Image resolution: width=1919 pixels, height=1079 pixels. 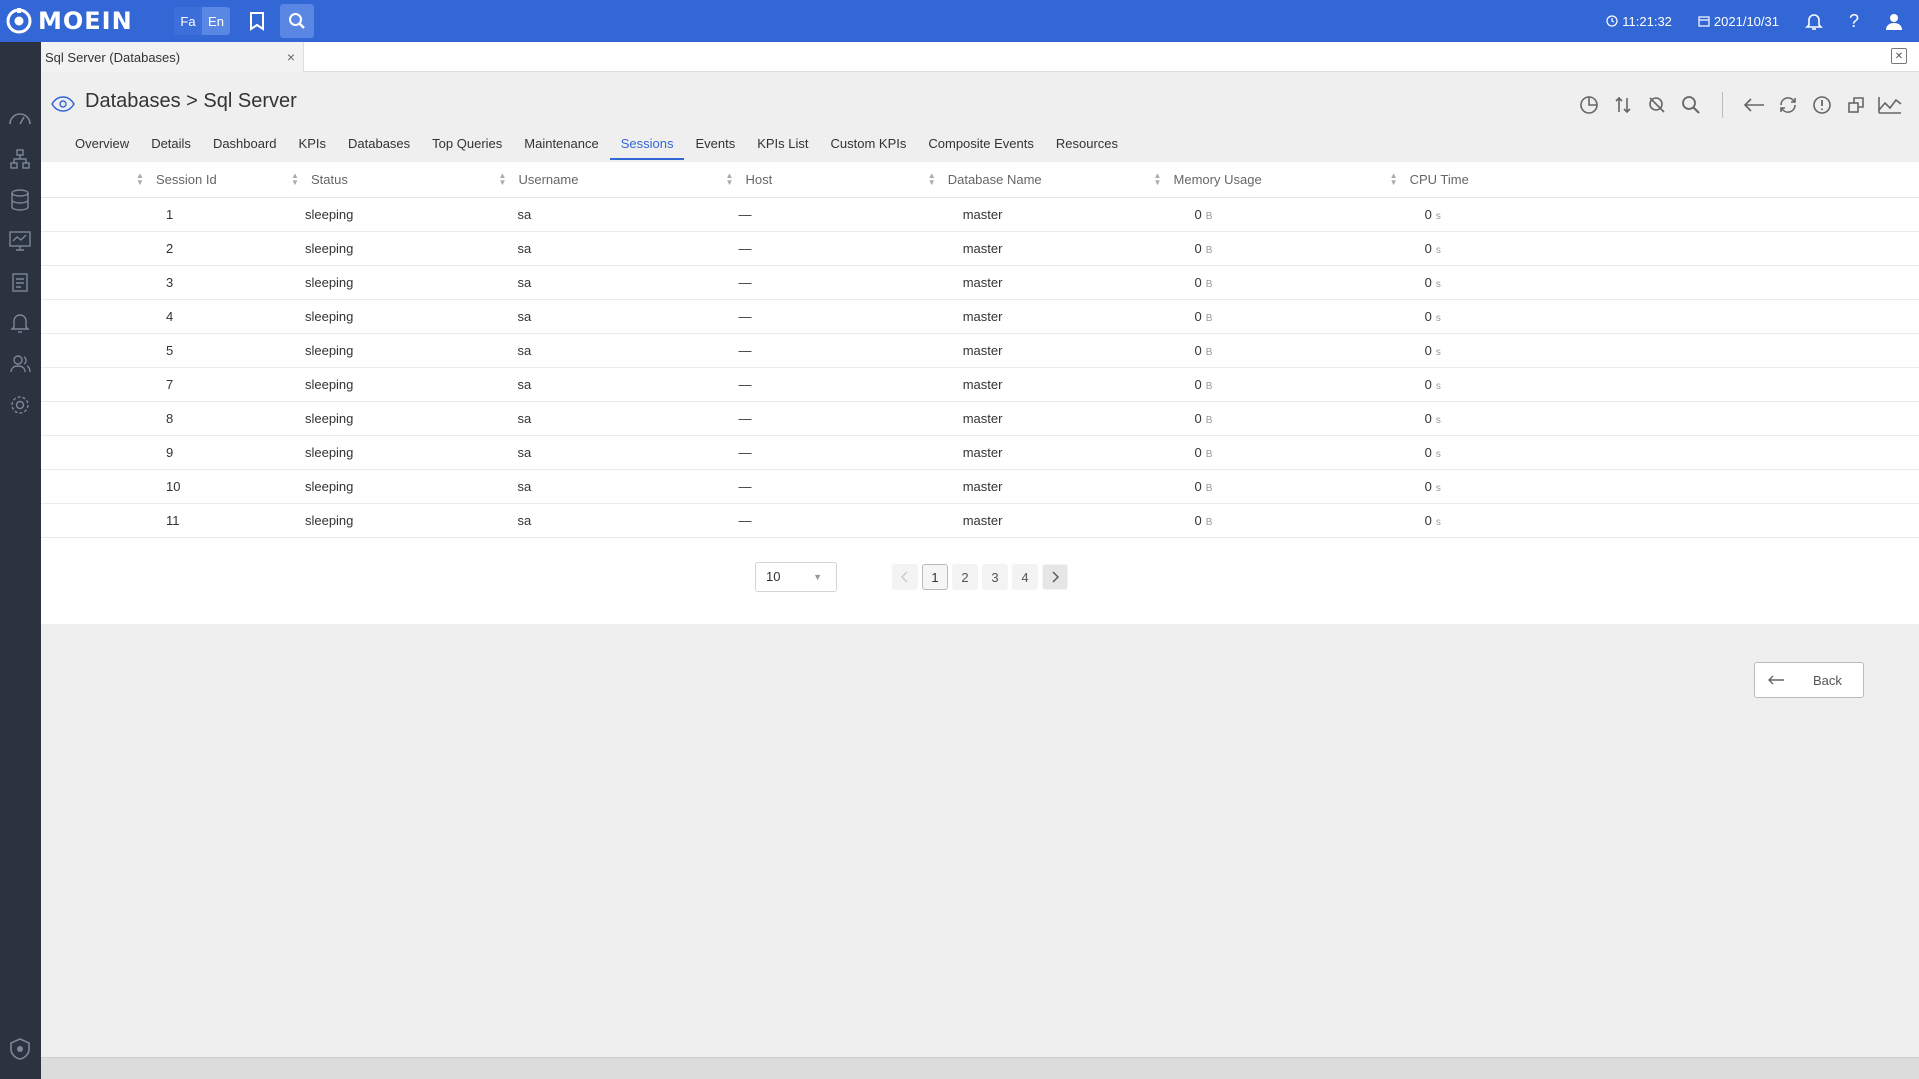 I want to click on tab-databases: Databases, so click(x=379, y=144).